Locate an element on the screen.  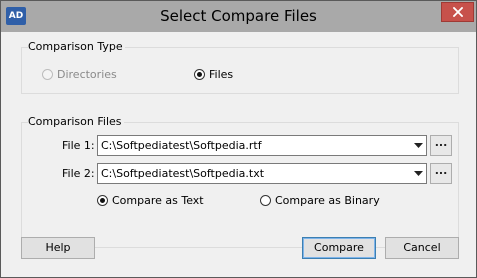
close-icon is located at coordinates (458, 12).